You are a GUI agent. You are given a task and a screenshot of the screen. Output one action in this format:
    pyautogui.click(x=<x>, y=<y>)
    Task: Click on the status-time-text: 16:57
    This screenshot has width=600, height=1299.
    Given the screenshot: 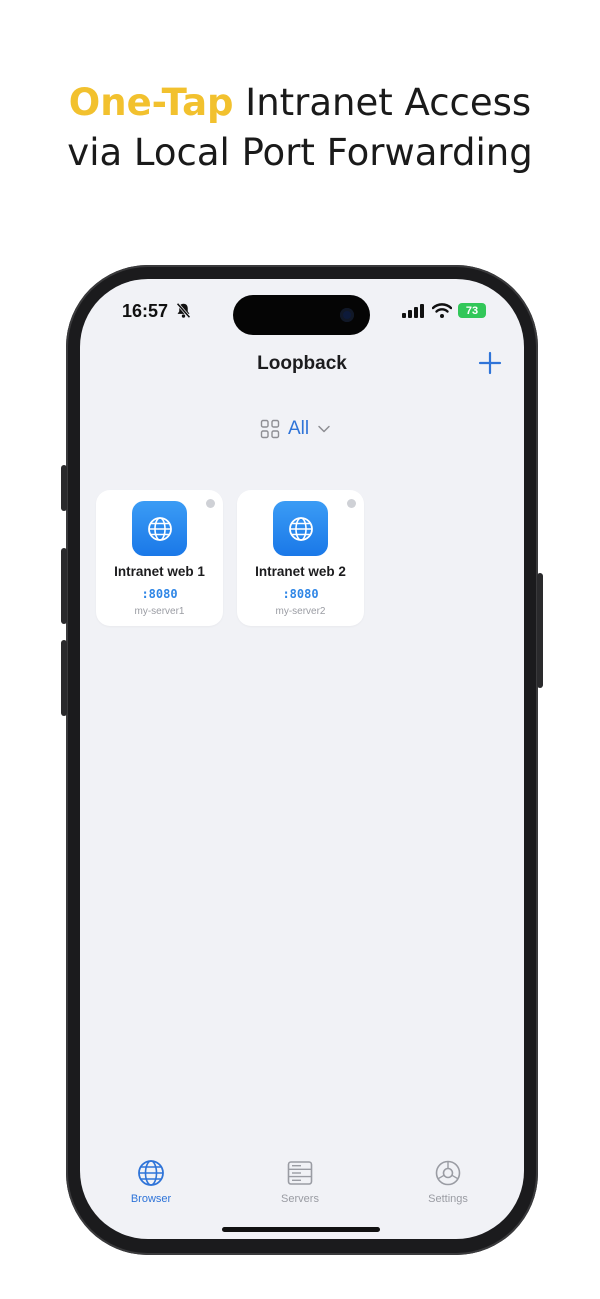 What is the action you would take?
    pyautogui.click(x=145, y=311)
    